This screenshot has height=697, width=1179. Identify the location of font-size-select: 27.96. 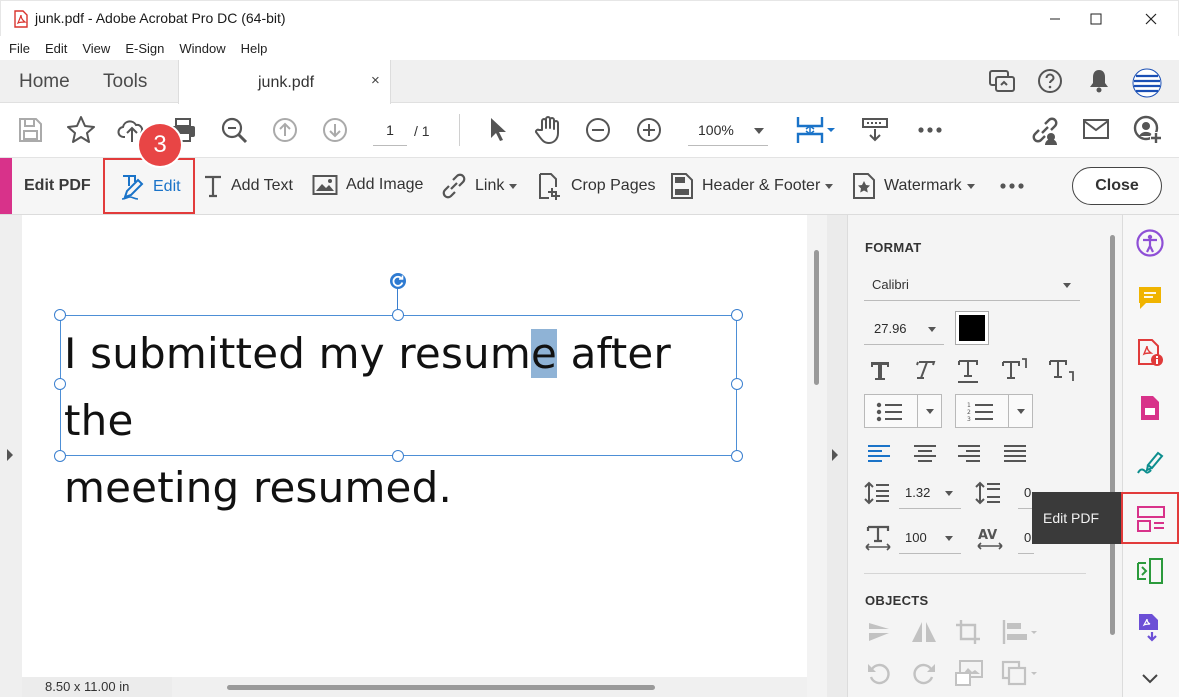
(904, 330).